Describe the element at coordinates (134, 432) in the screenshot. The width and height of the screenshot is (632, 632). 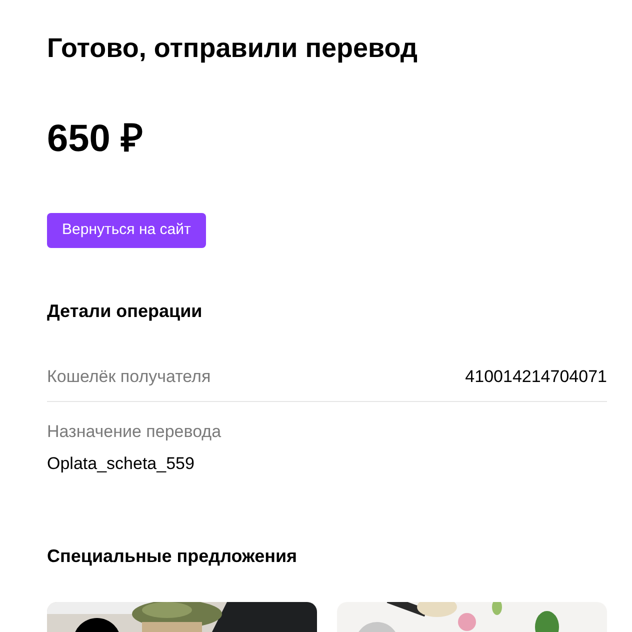
I see `detail-label: Назначение перевода` at that location.